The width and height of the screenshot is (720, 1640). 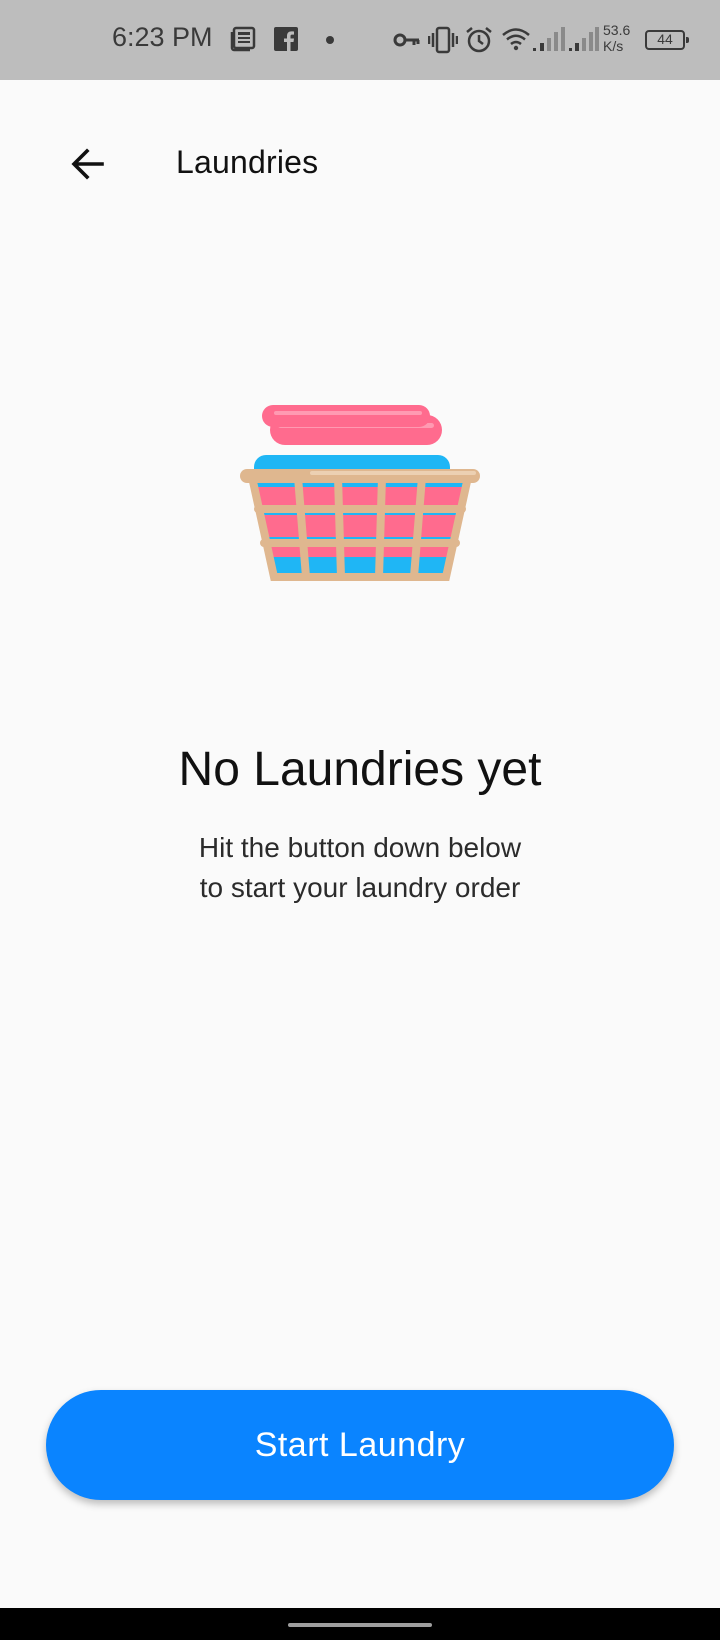 What do you see at coordinates (406, 40) in the screenshot?
I see `vpn-key-icon` at bounding box center [406, 40].